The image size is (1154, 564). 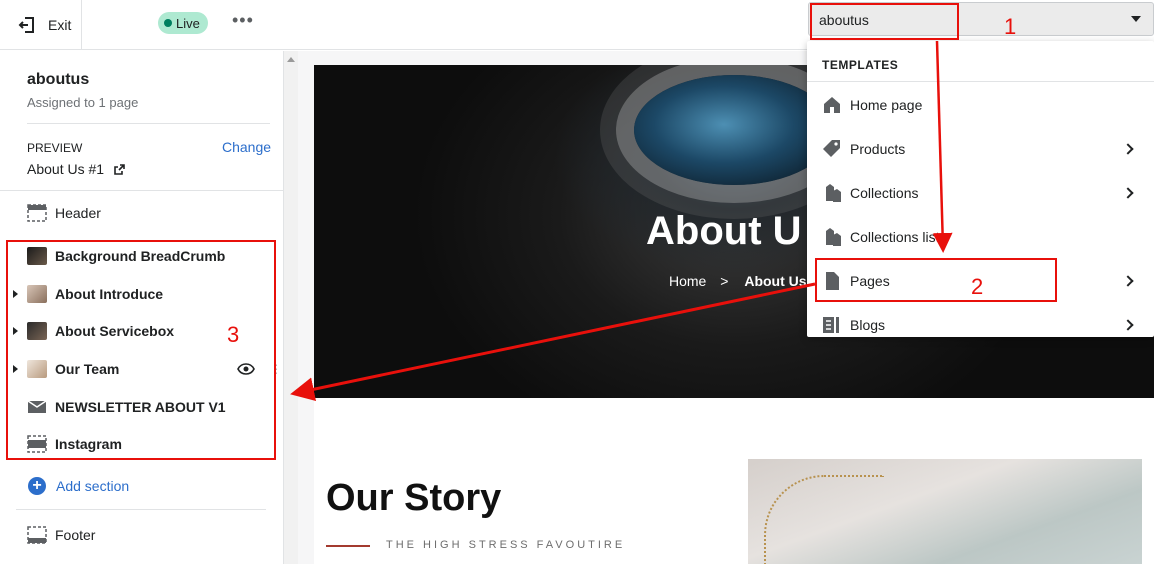 What do you see at coordinates (83, 102) in the screenshot?
I see `template-assigned: Assigned to 1 page` at bounding box center [83, 102].